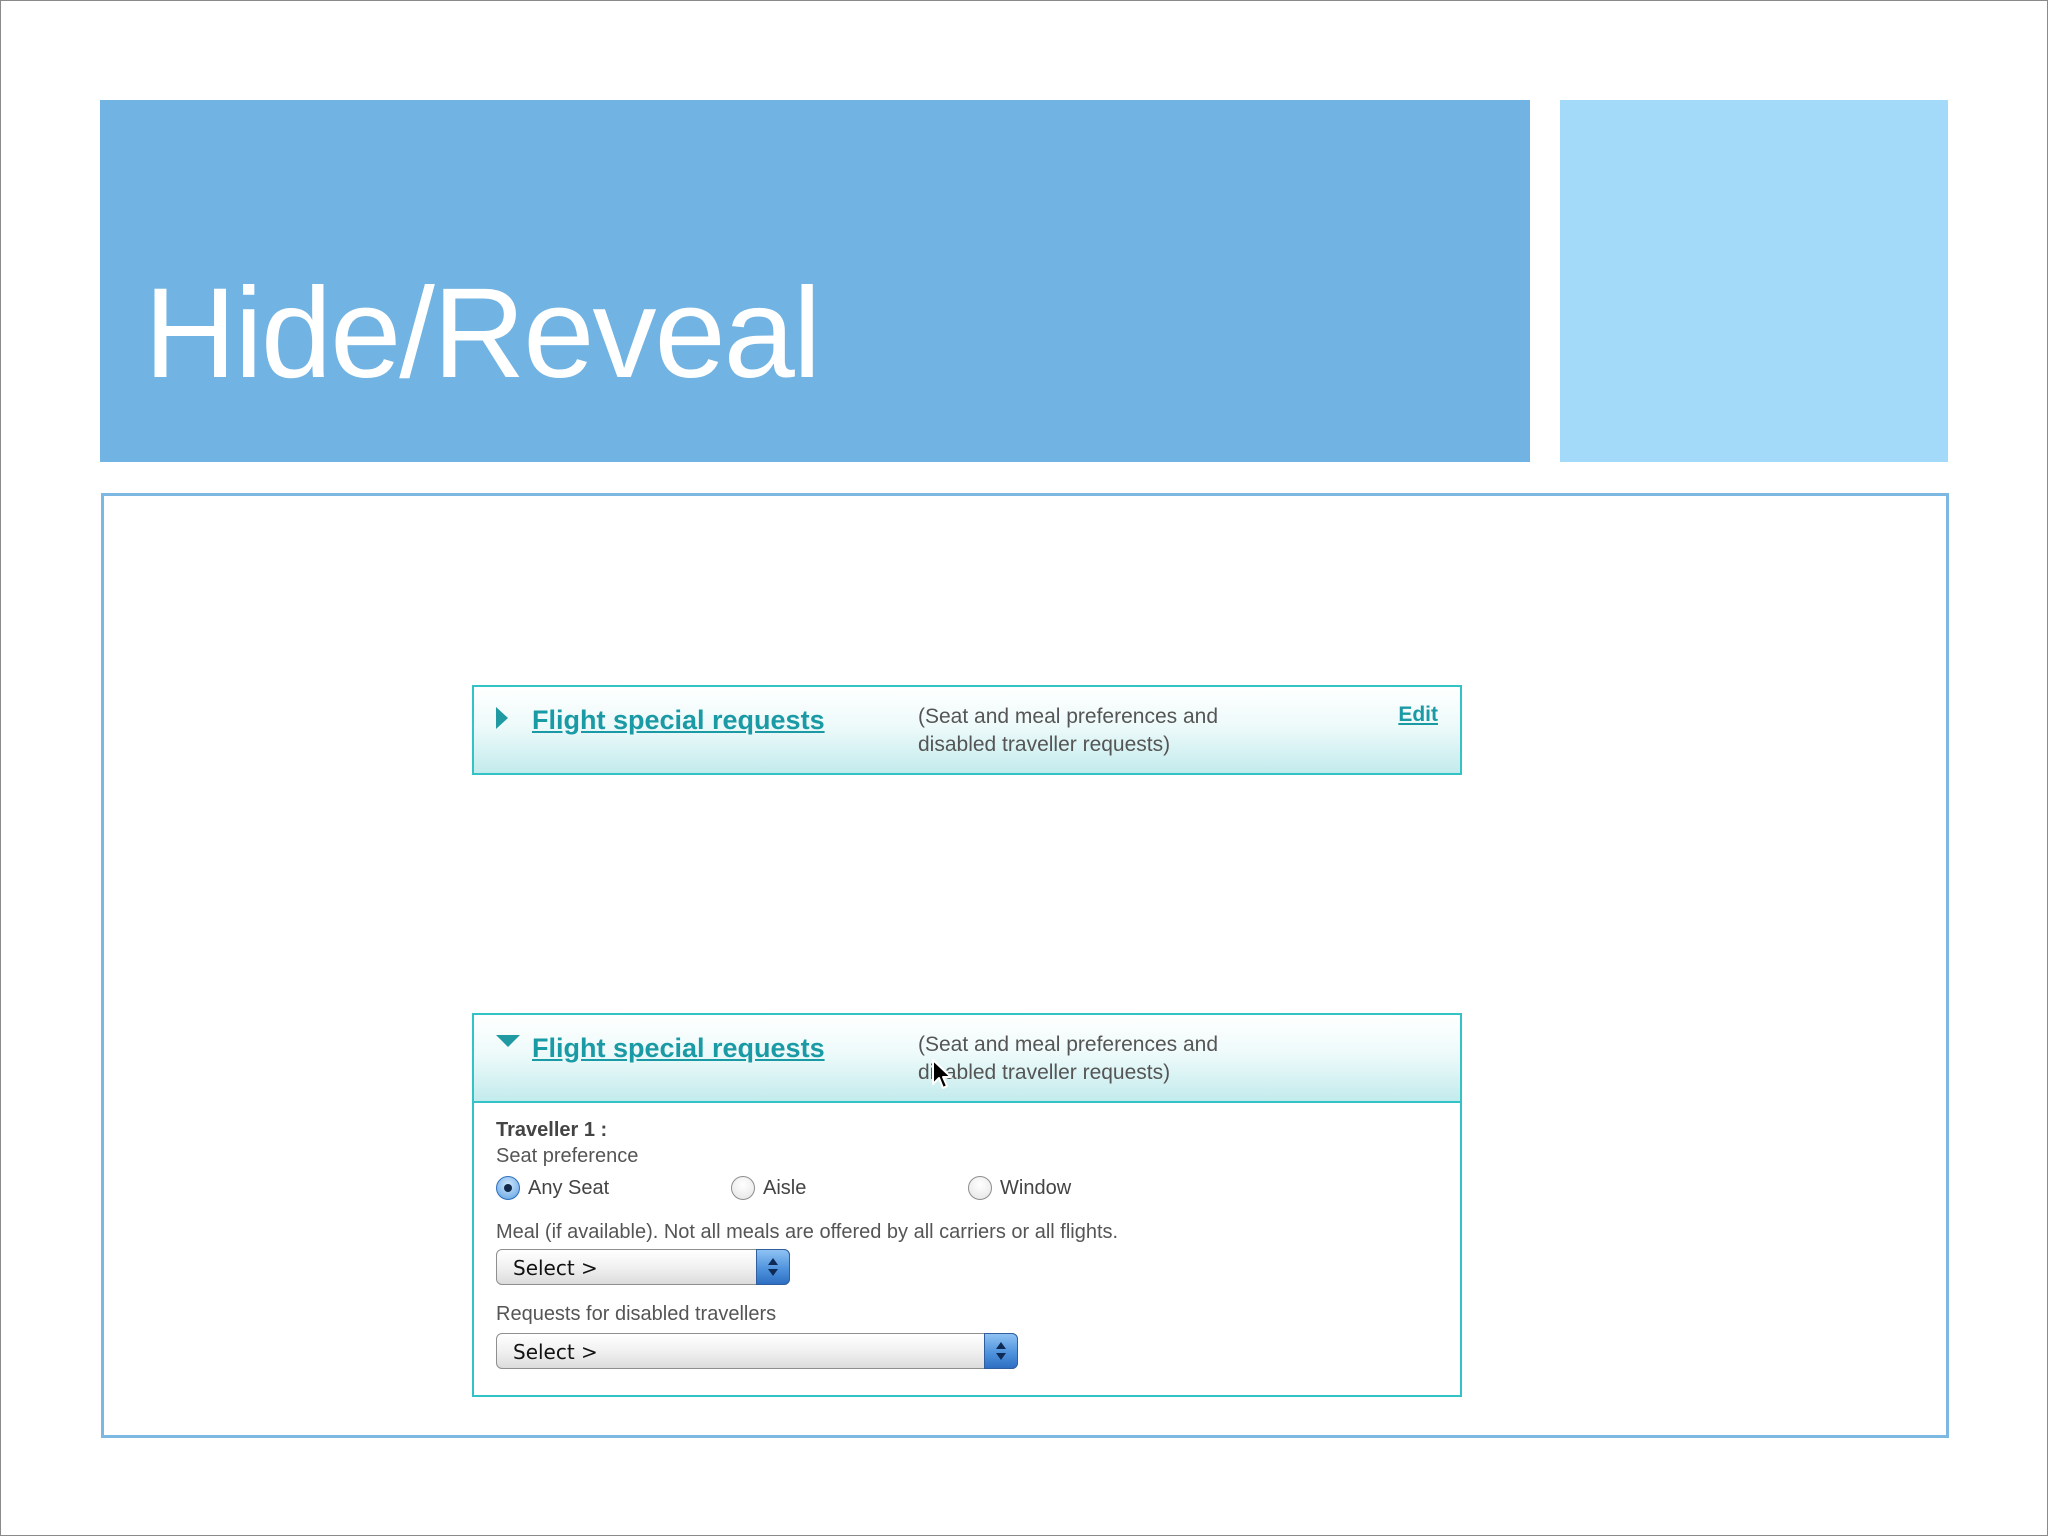 This screenshot has height=1536, width=2048. Describe the element at coordinates (643, 1267) in the screenshot. I see `meal-select: Select >` at that location.